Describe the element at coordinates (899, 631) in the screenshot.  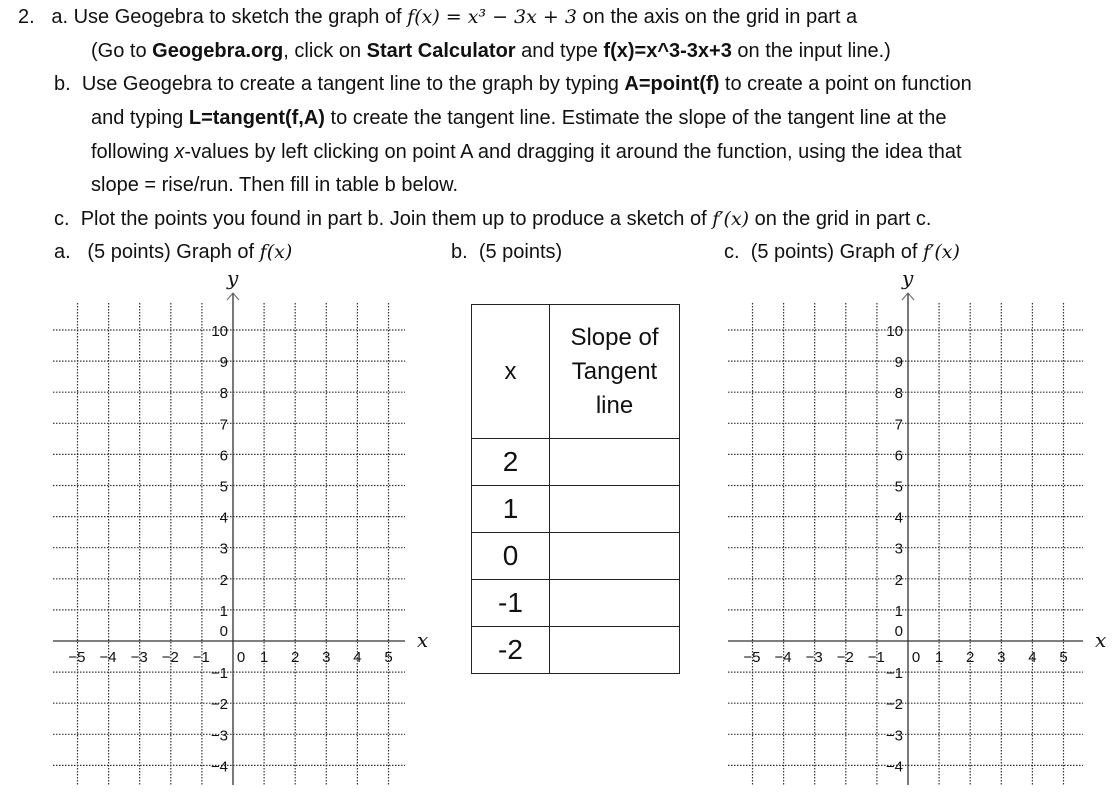
I see `graph-c-y-tick-label: 0` at that location.